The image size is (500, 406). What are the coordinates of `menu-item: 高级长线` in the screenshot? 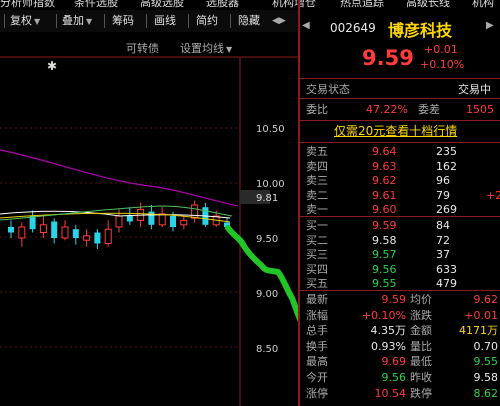 It's located at (428, 4).